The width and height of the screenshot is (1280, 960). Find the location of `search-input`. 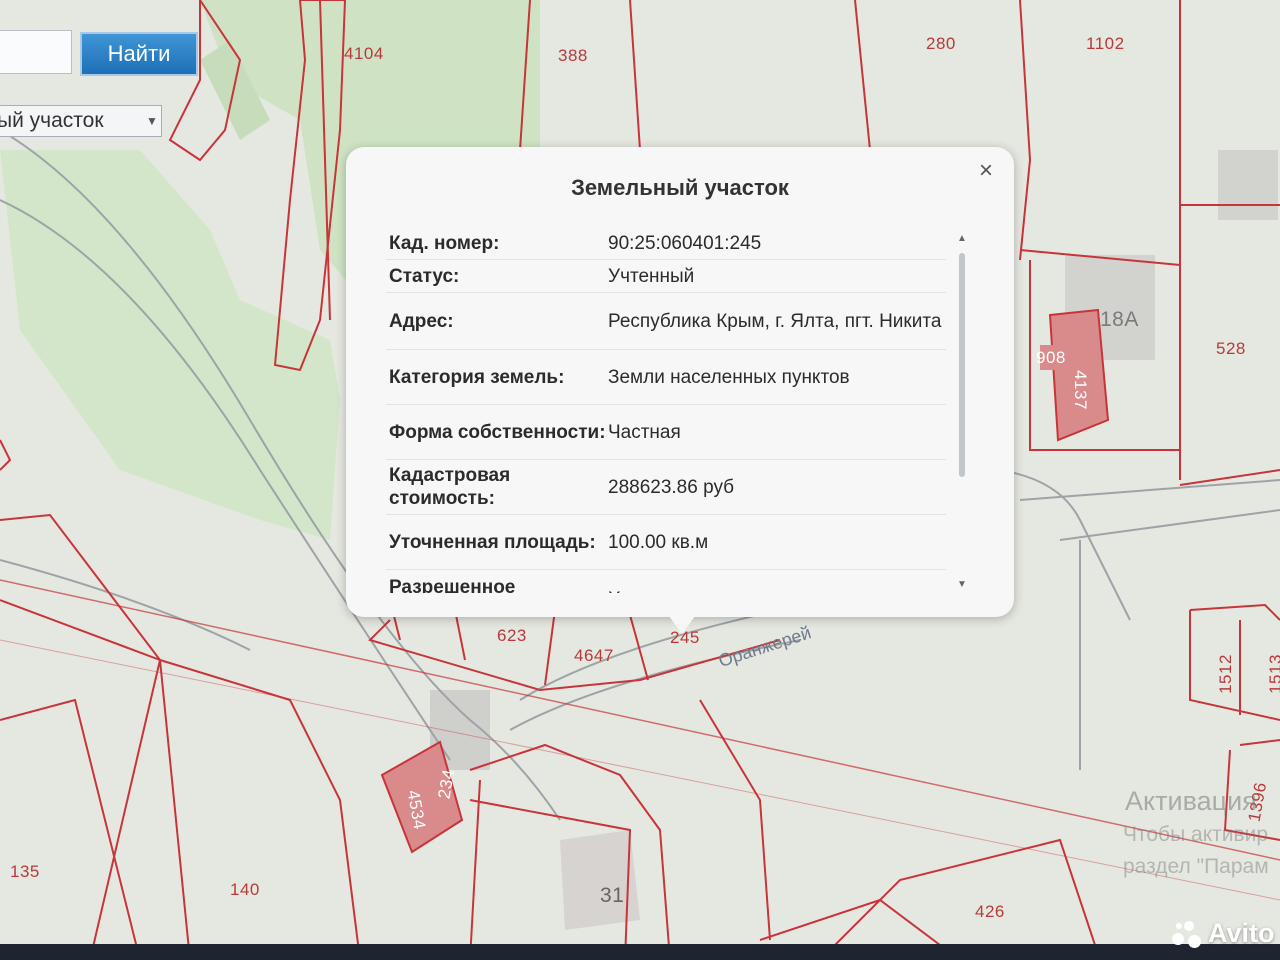

search-input is located at coordinates (36, 52).